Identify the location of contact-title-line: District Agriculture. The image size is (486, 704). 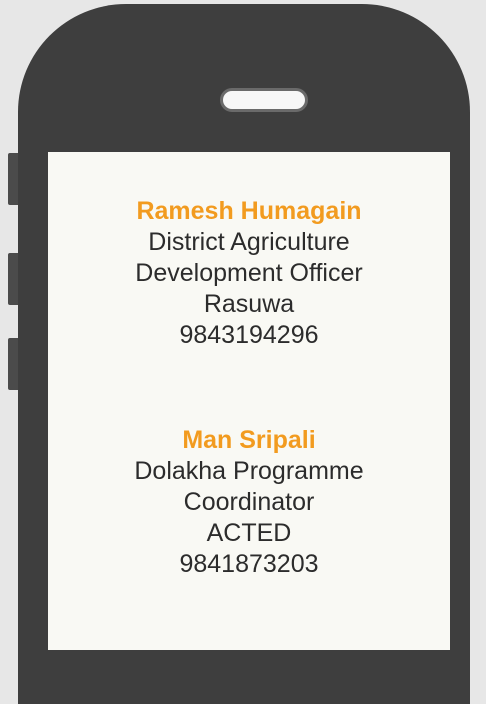
(249, 242).